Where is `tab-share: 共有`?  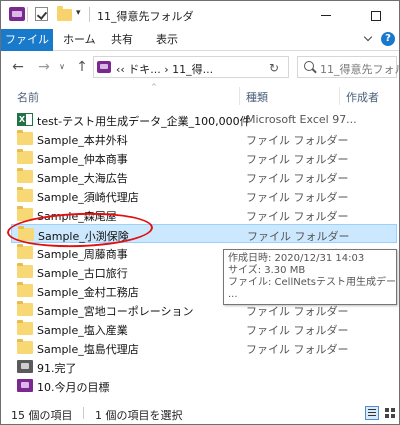
tab-share: 共有 is located at coordinates (122, 40).